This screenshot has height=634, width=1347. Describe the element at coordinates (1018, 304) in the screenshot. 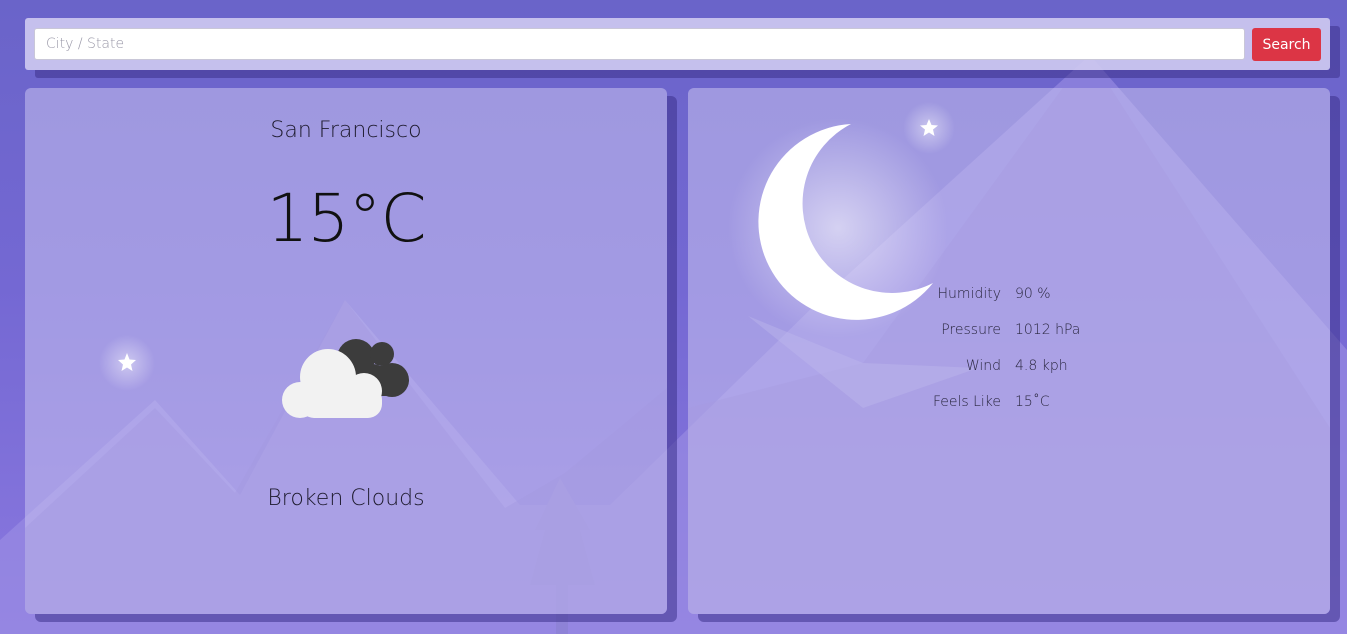

I see `detail-row-humidity: Humidity 90 %` at that location.